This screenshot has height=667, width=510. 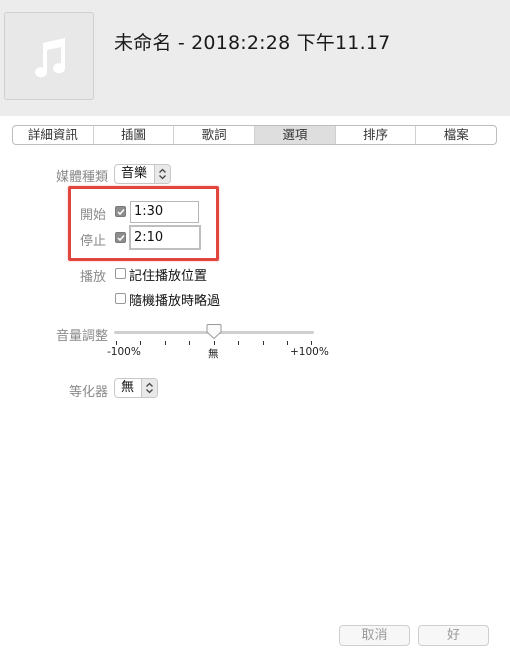 I want to click on tab-details: 詳細資訊, so click(x=53, y=135).